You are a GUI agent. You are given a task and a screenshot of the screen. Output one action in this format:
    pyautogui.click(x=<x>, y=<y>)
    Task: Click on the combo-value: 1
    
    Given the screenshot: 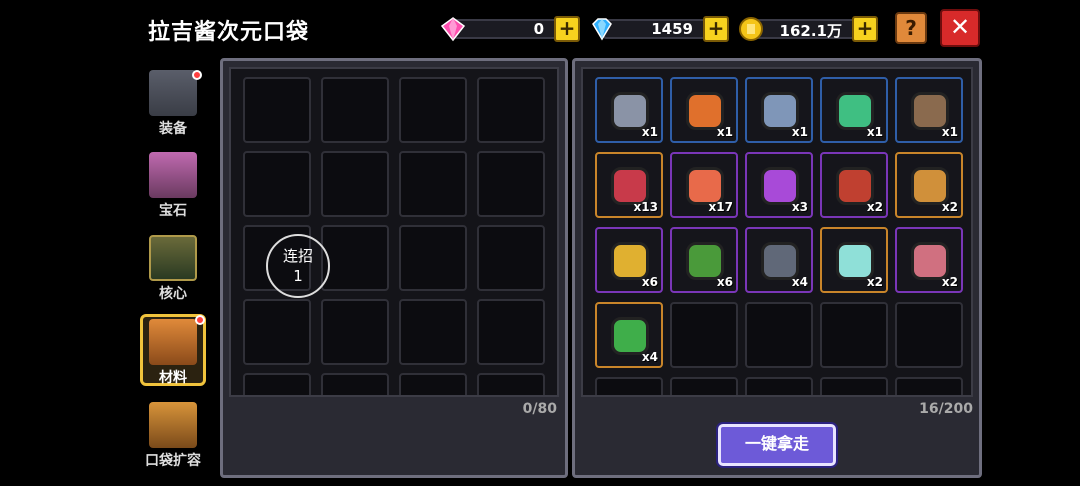 What is the action you would take?
    pyautogui.click(x=298, y=276)
    